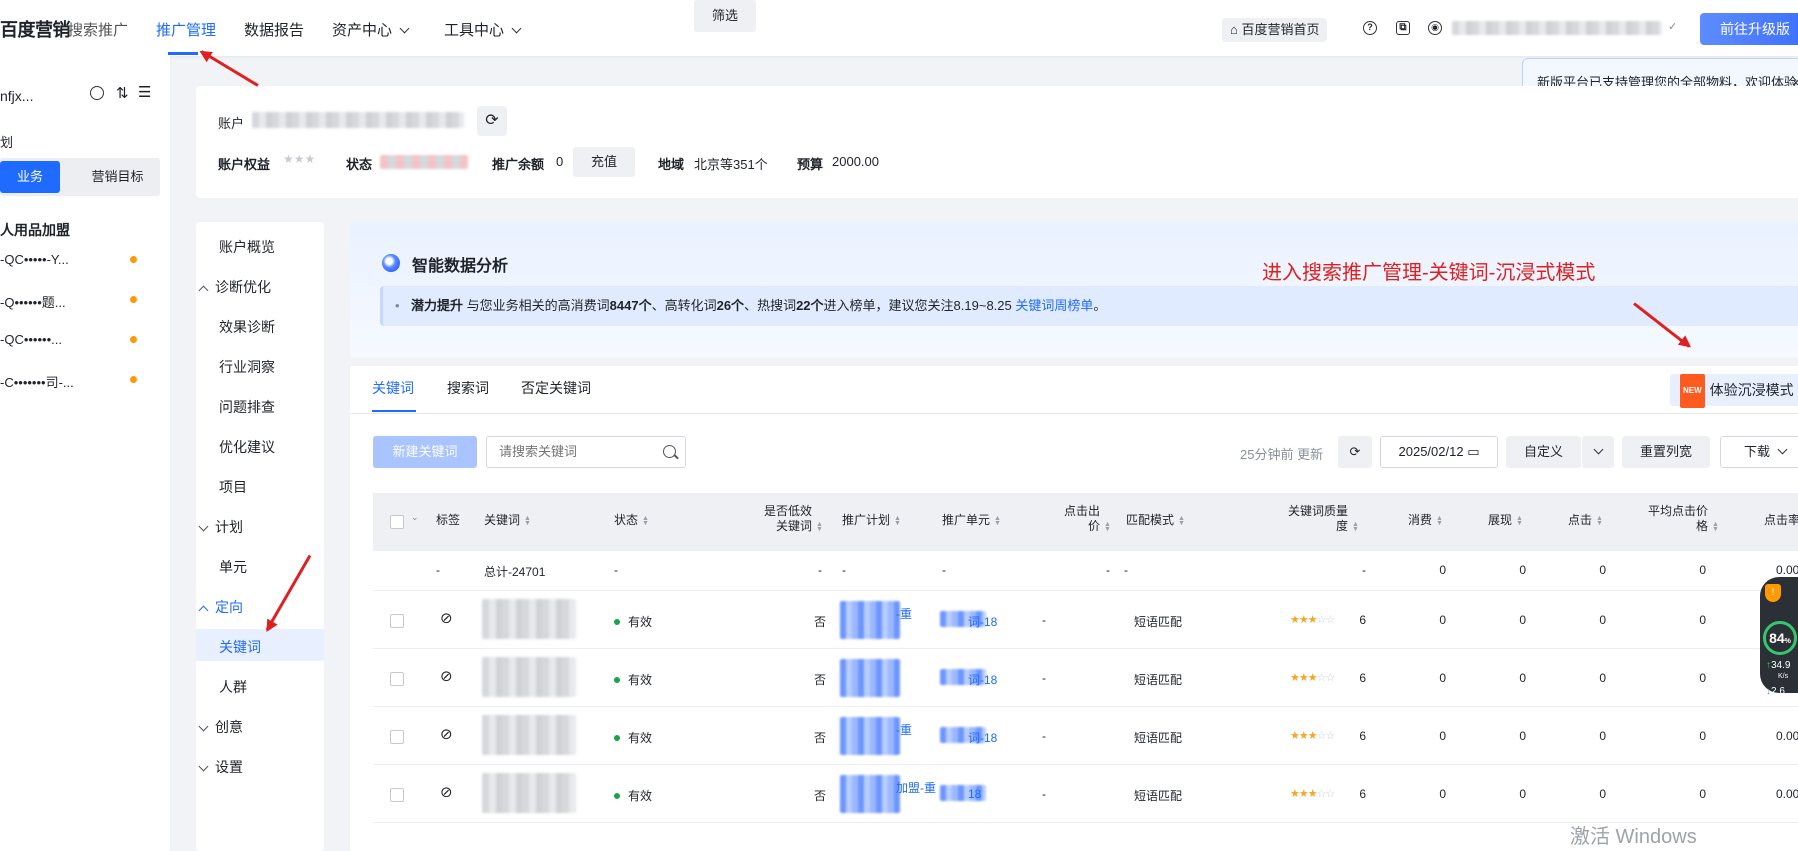 The width and height of the screenshot is (1798, 851). Describe the element at coordinates (233, 687) in the screenshot. I see `menu-audience: 人群` at that location.